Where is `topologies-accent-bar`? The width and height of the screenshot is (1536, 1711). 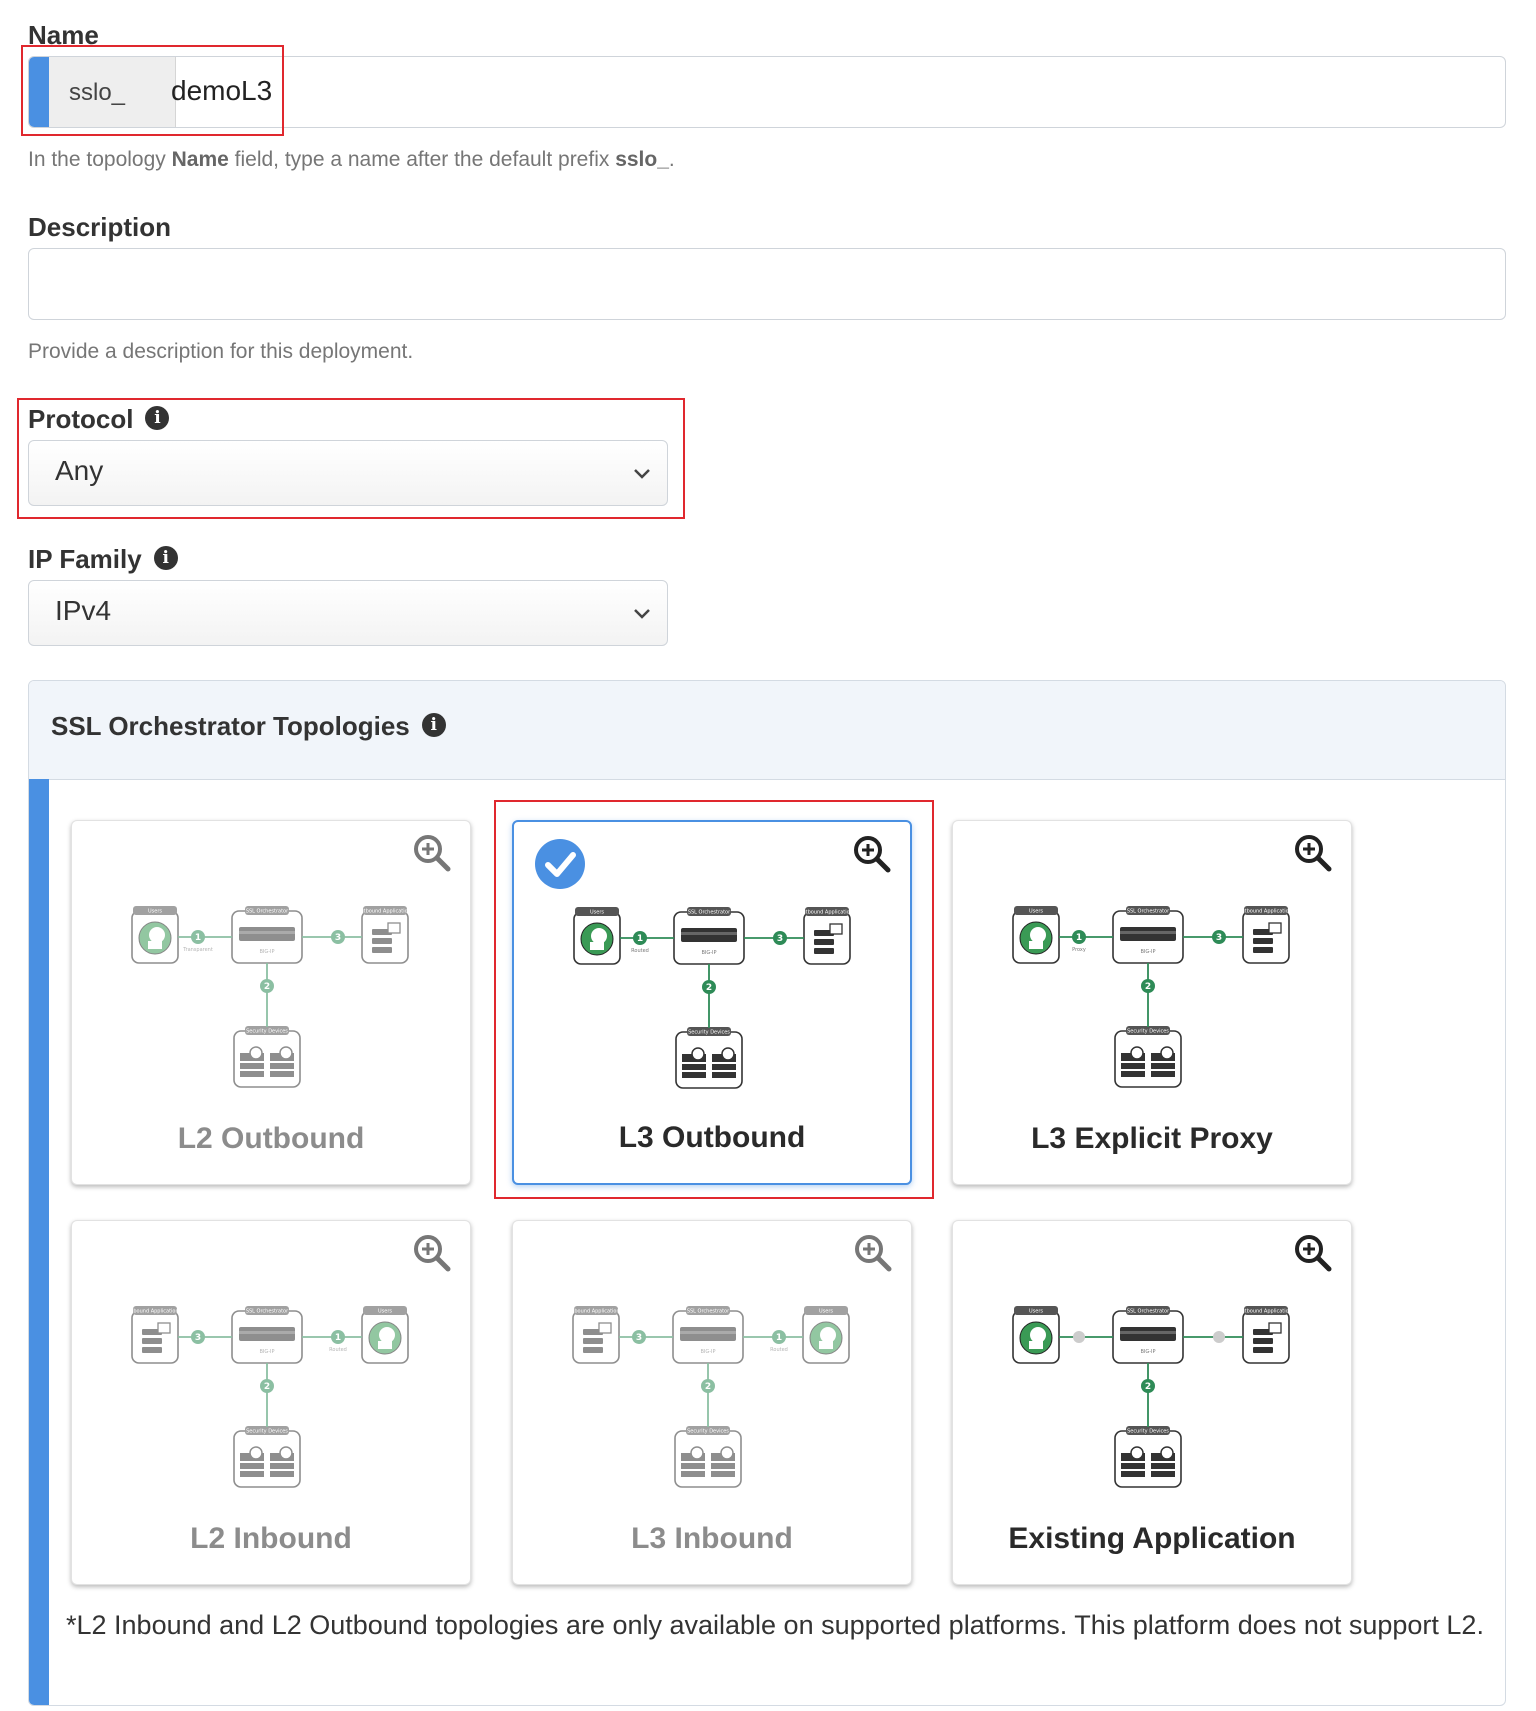 topologies-accent-bar is located at coordinates (39, 1242).